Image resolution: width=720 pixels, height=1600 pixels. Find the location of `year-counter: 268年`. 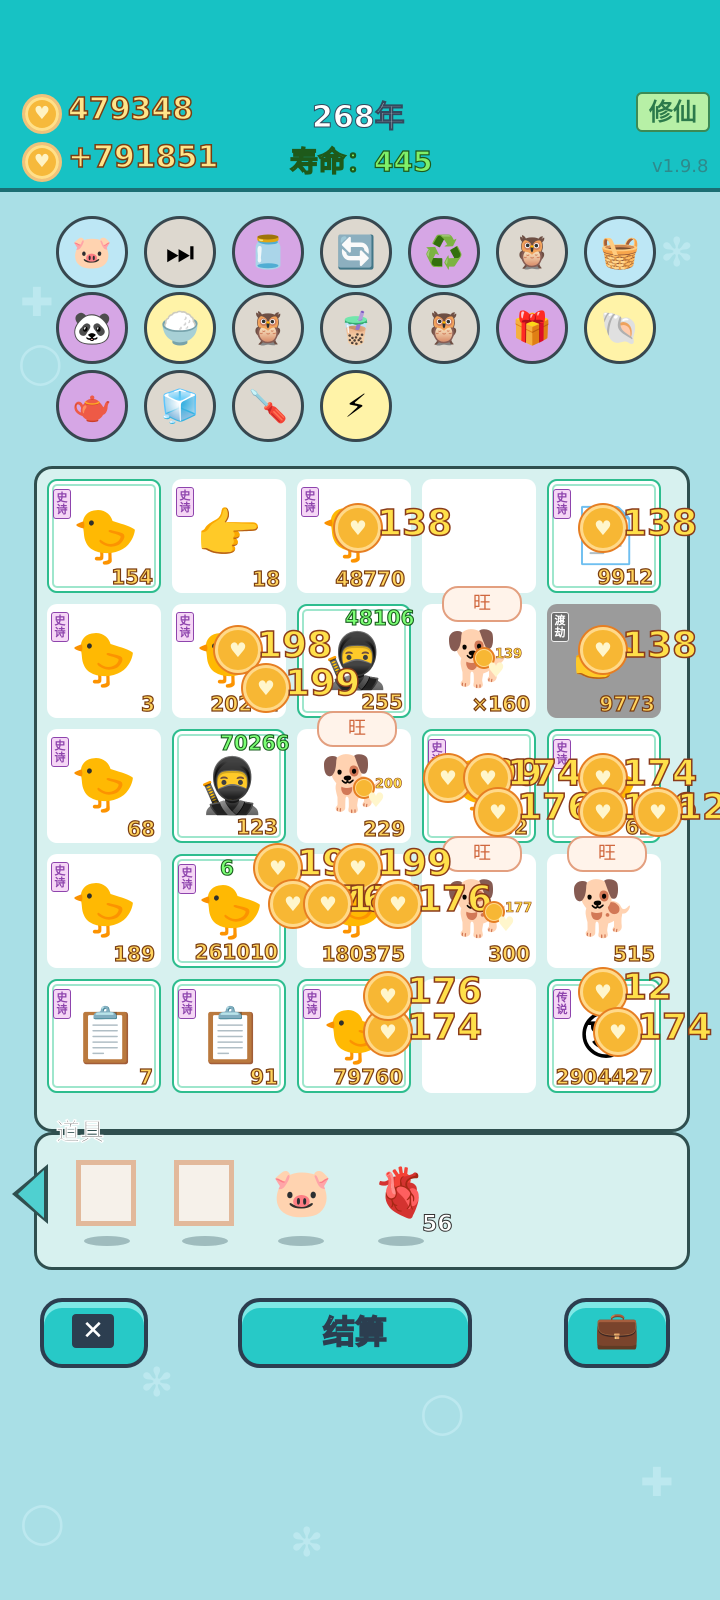

year-counter: 268年 is located at coordinates (359, 118).